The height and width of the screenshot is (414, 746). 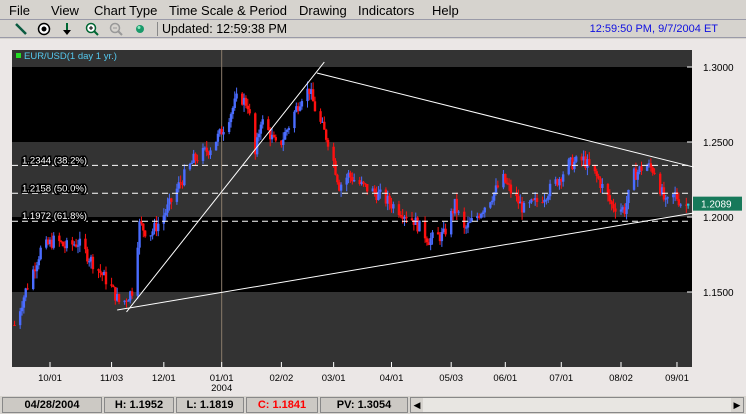 What do you see at coordinates (621, 378) in the screenshot?
I see `x-tick-label: 08/02` at bounding box center [621, 378].